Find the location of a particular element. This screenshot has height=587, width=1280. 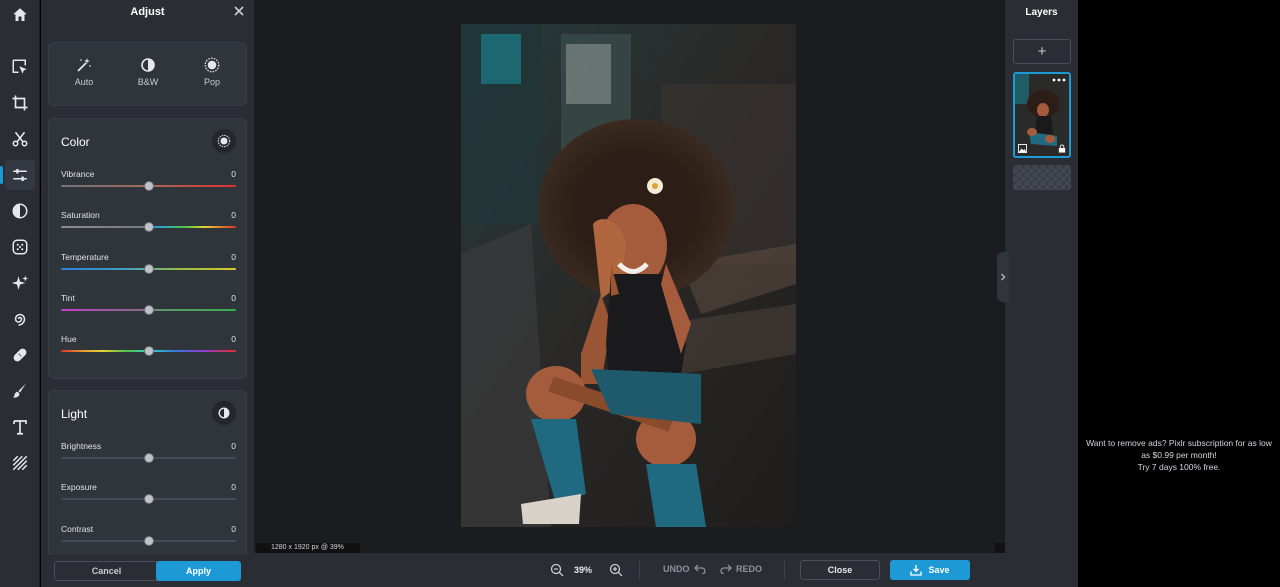

arrange-select-icon is located at coordinates (19, 66).